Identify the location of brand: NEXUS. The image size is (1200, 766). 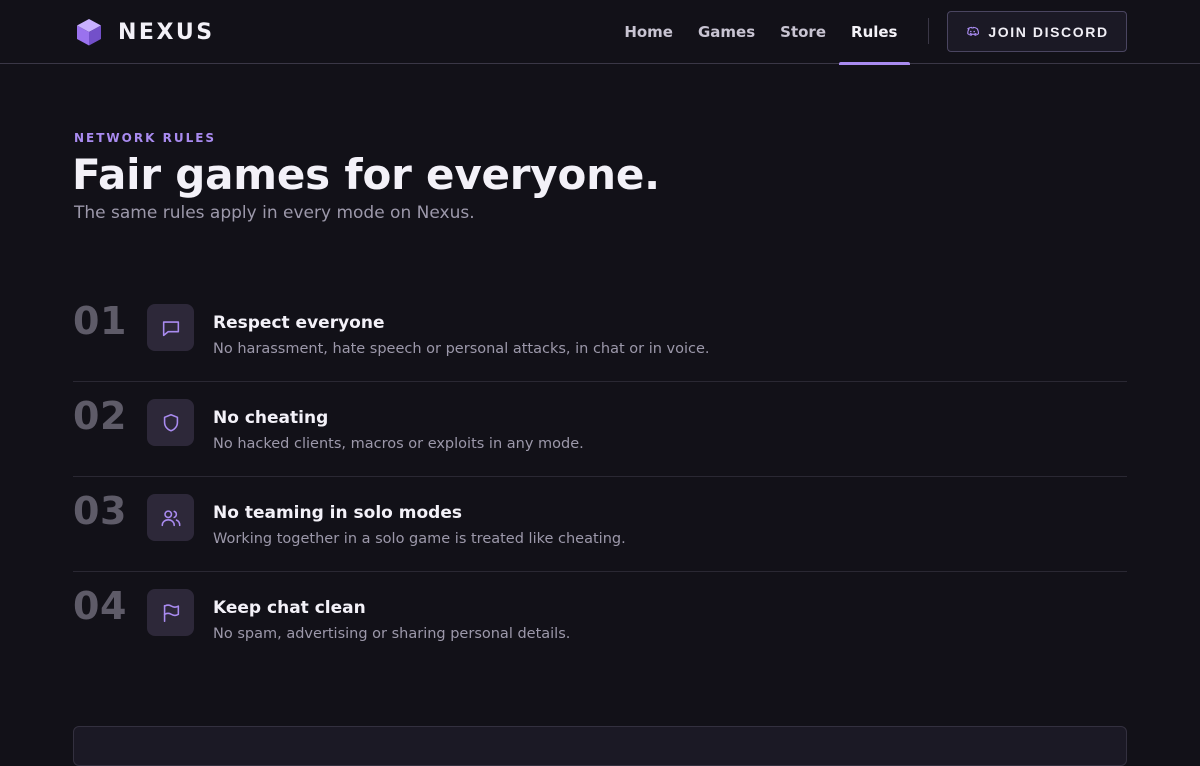
(144, 32).